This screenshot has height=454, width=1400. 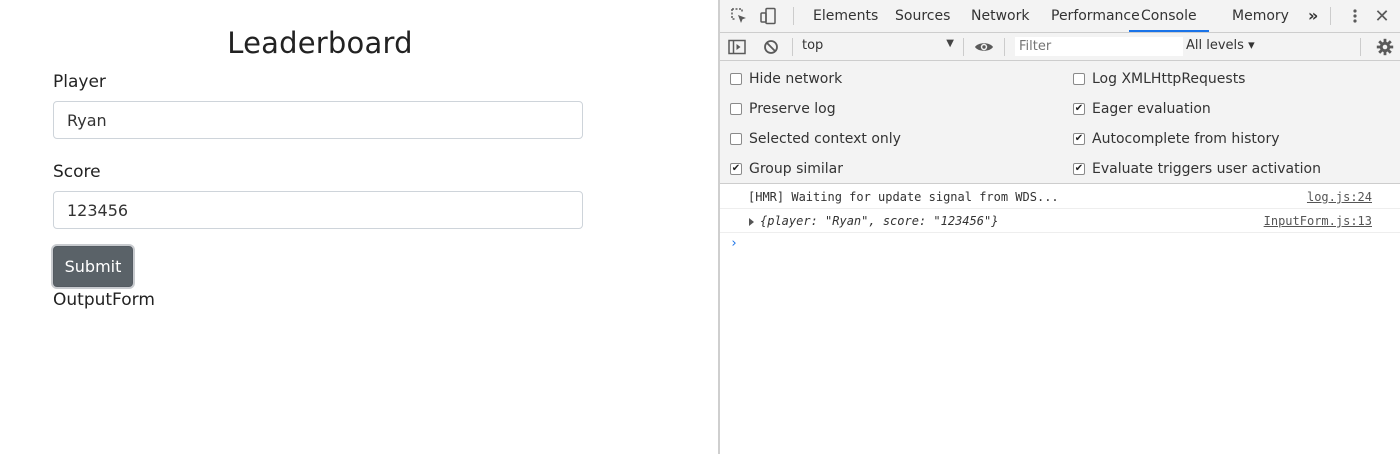 What do you see at coordinates (79, 82) in the screenshot?
I see `player-label: Player` at bounding box center [79, 82].